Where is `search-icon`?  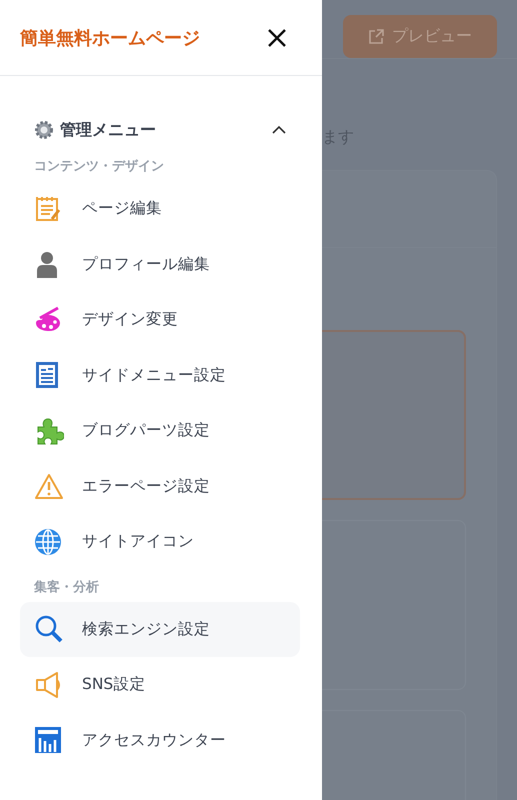
search-icon is located at coordinates (49, 629).